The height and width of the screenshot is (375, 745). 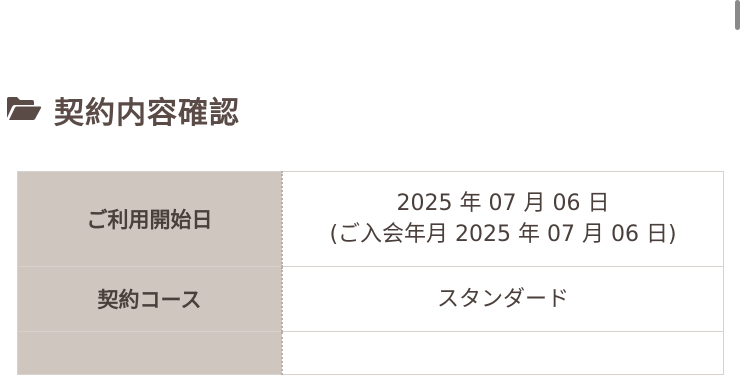 I want to click on table-value-cell, so click(x=502, y=353).